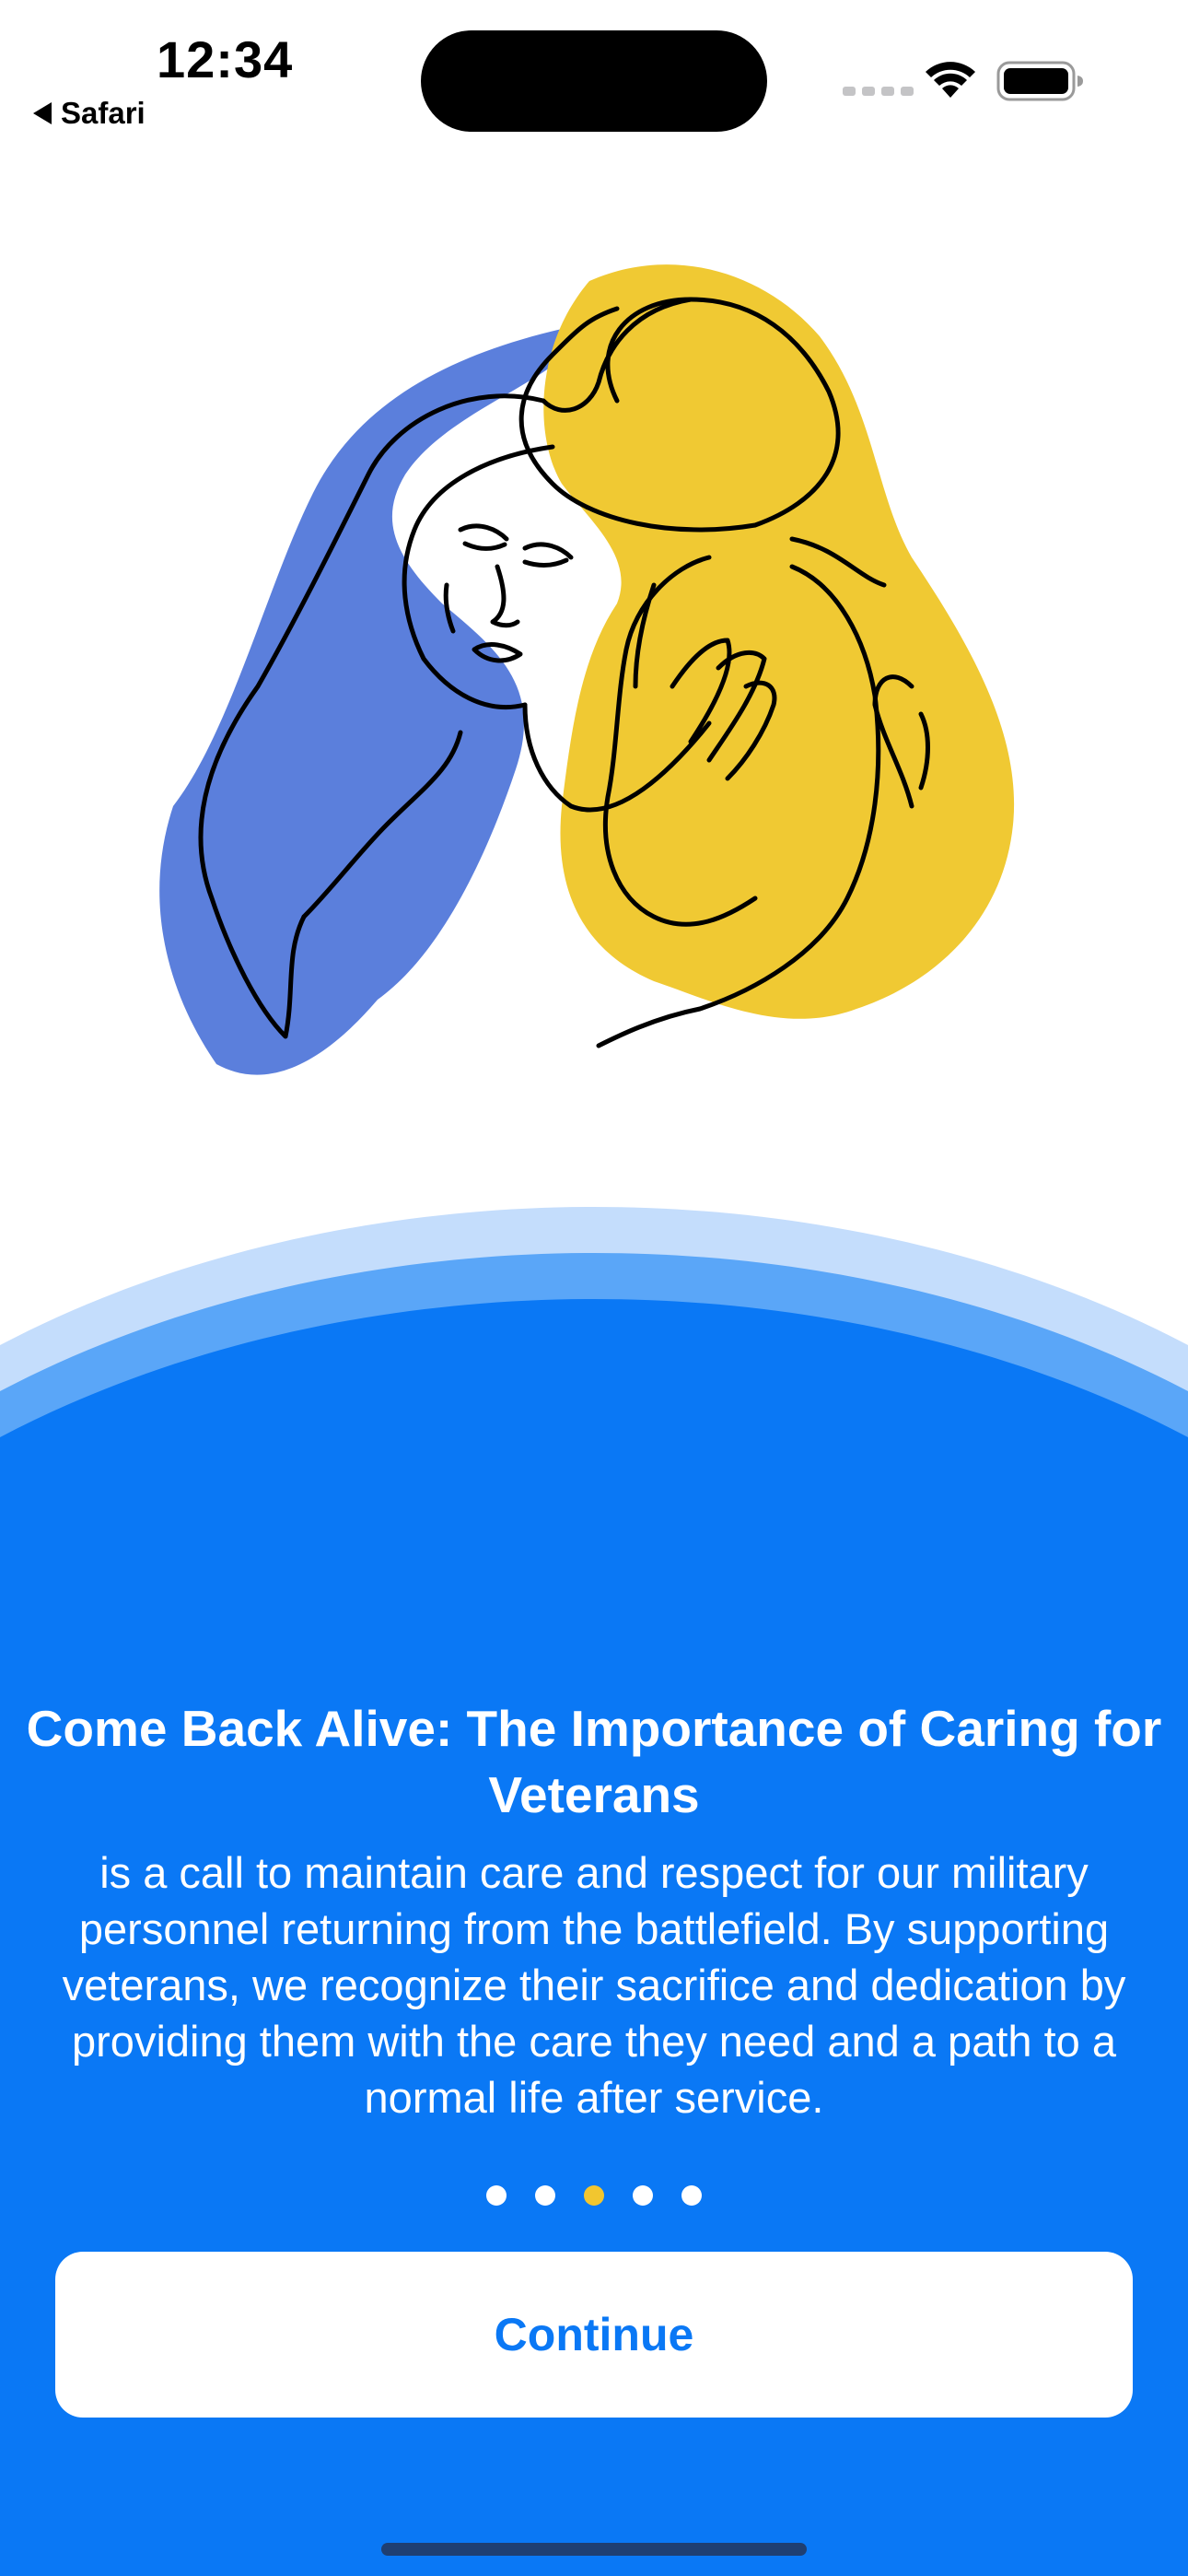  Describe the element at coordinates (594, 2549) in the screenshot. I see `home-indicator` at that location.